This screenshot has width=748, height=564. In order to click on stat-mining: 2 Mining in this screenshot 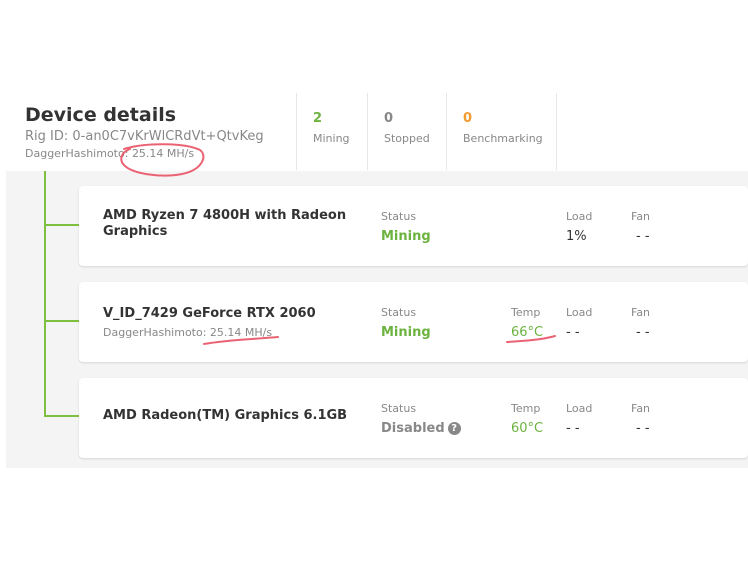, I will do `click(331, 131)`.